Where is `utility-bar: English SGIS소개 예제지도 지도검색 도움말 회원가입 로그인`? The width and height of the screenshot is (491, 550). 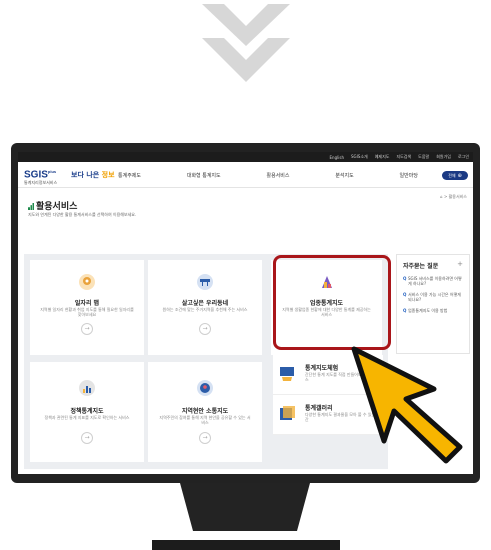
utility-bar: English SGIS소개 예제지도 지도검색 도움말 회원가입 로그인 is located at coordinates (245, 157).